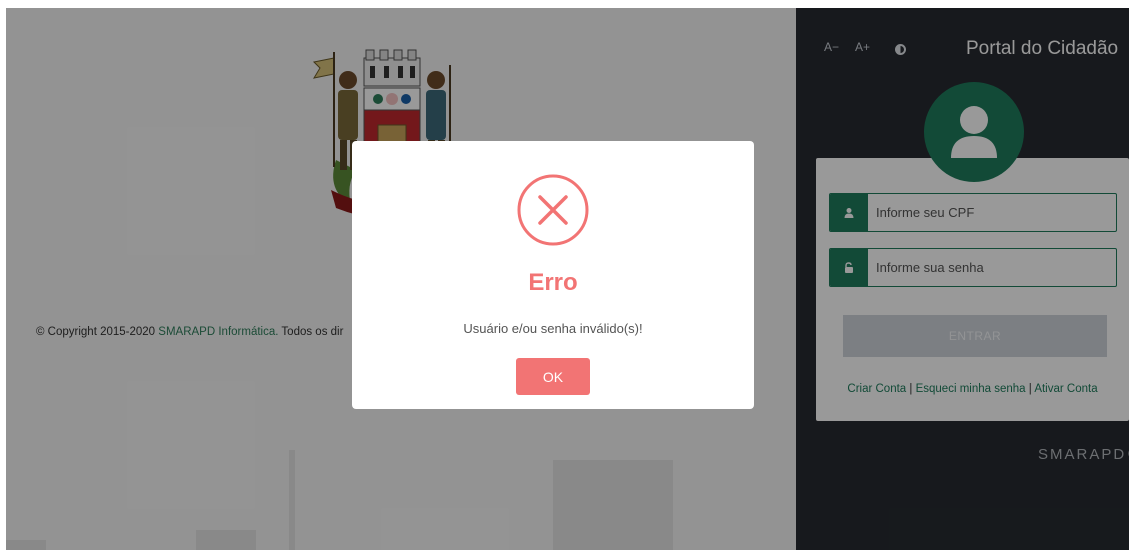 This screenshot has height=550, width=1129. Describe the element at coordinates (553, 282) in the screenshot. I see `dialog-title: Erro` at that location.